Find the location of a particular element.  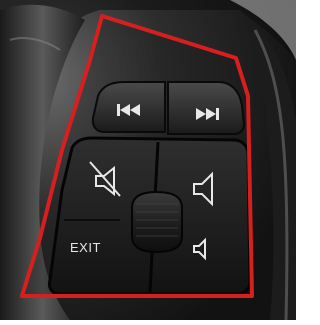

previous-track-button is located at coordinates (130, 108).